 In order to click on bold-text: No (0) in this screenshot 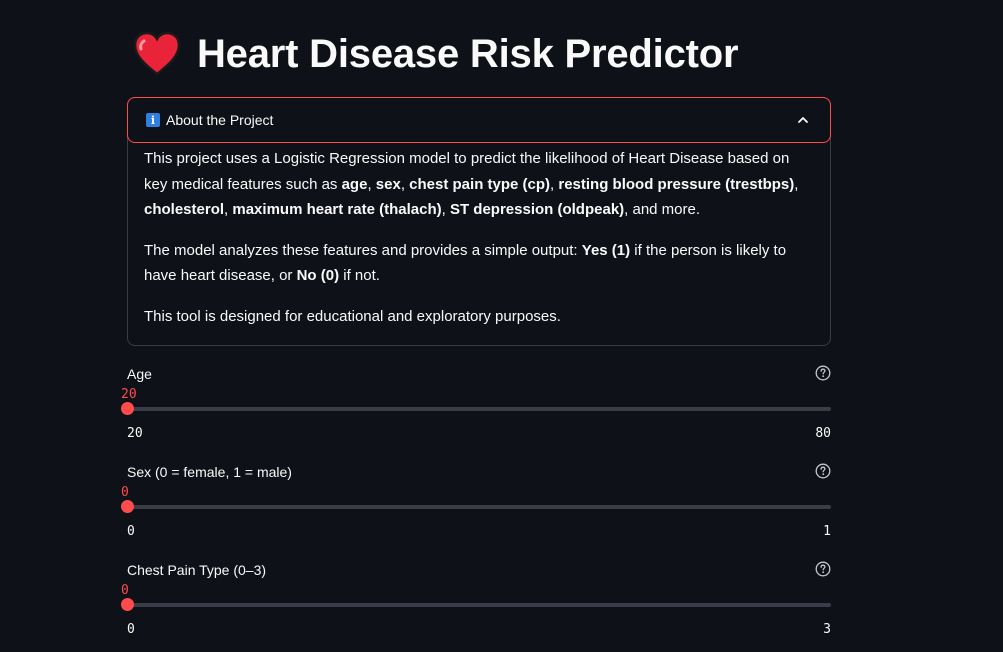, I will do `click(318, 276)`.